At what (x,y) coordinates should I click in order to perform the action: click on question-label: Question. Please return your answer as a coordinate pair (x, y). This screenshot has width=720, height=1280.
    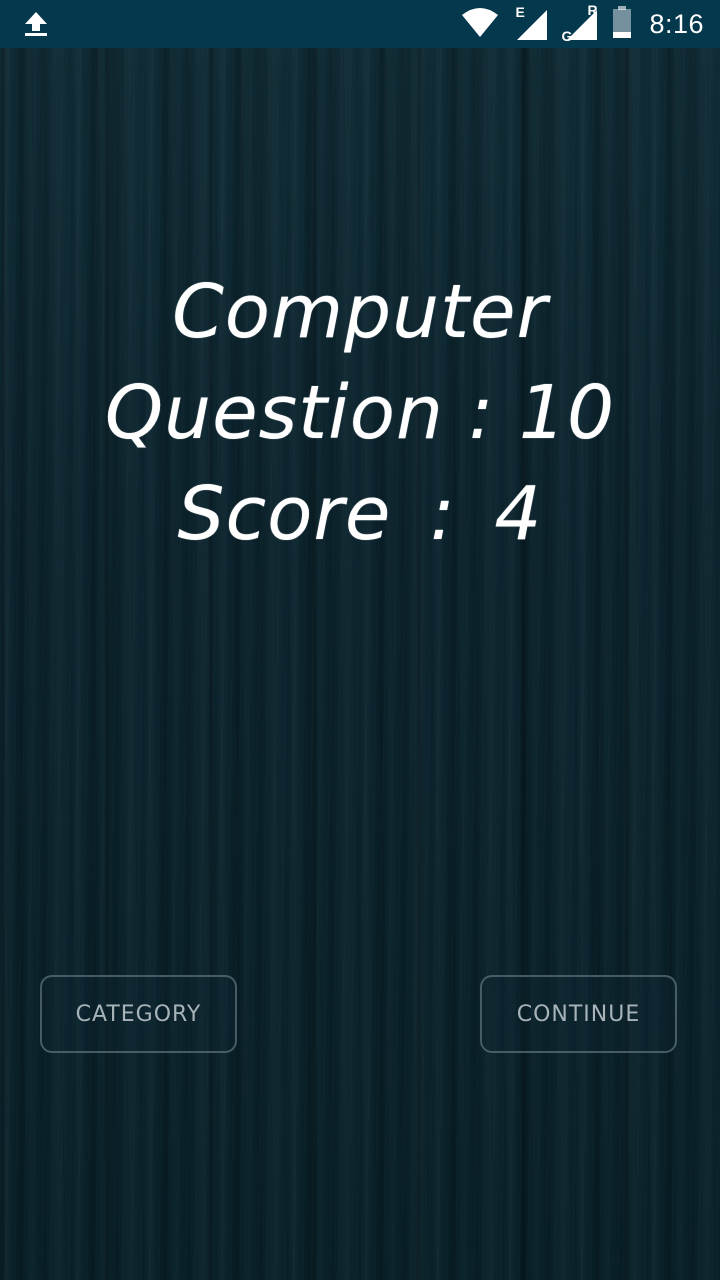
    Looking at the image, I should click on (274, 413).